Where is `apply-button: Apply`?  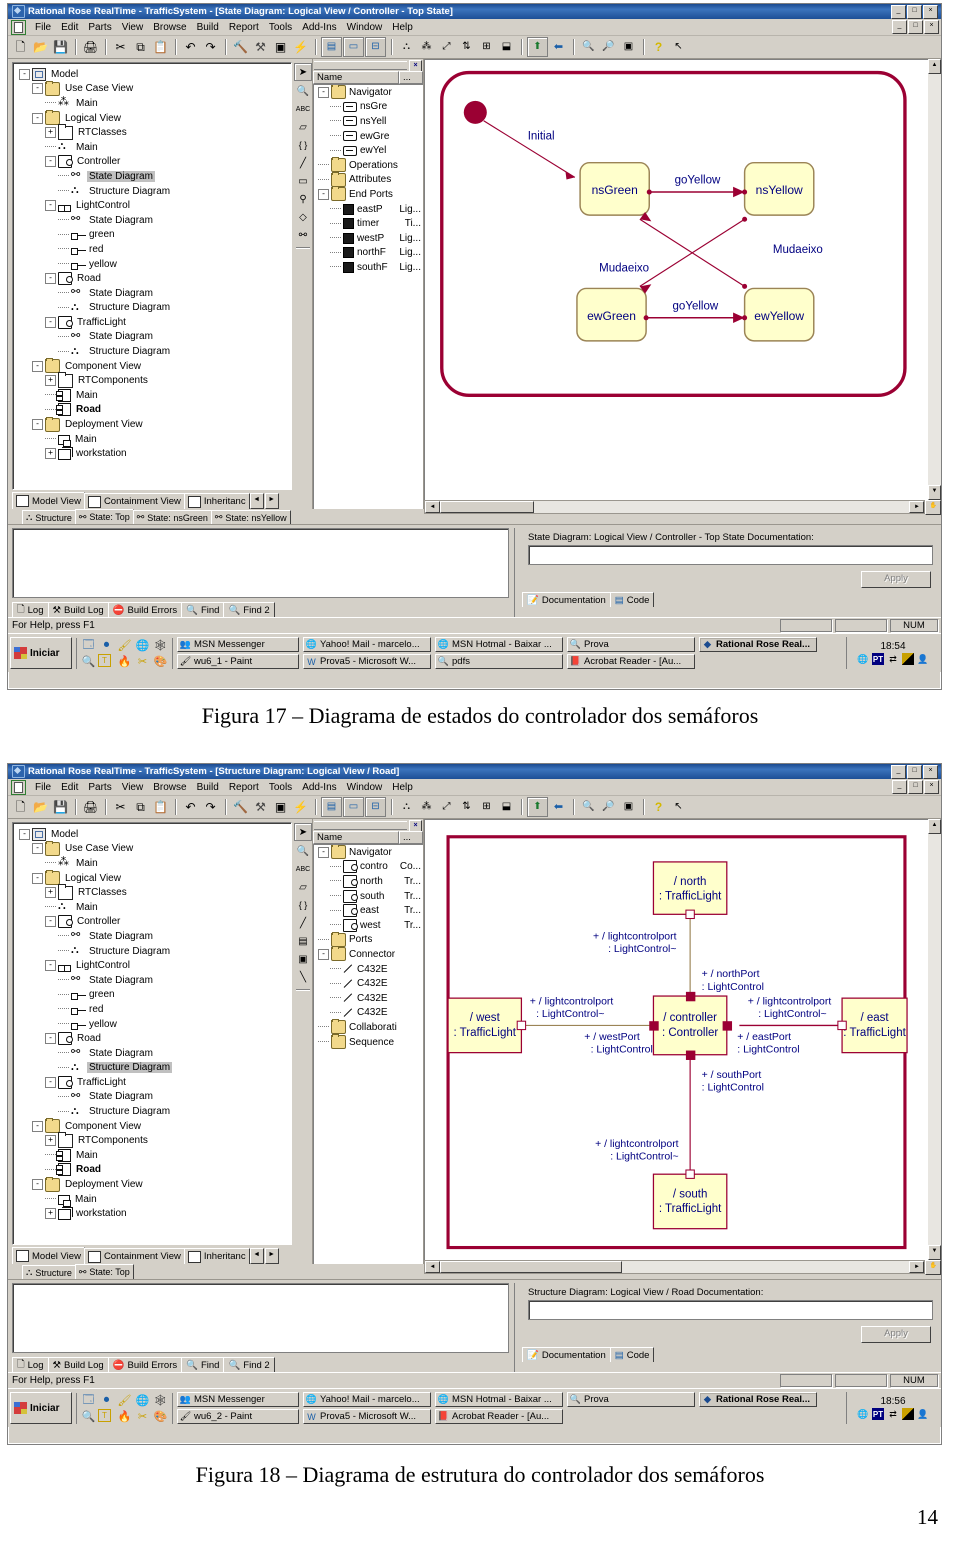 apply-button: Apply is located at coordinates (896, 1334).